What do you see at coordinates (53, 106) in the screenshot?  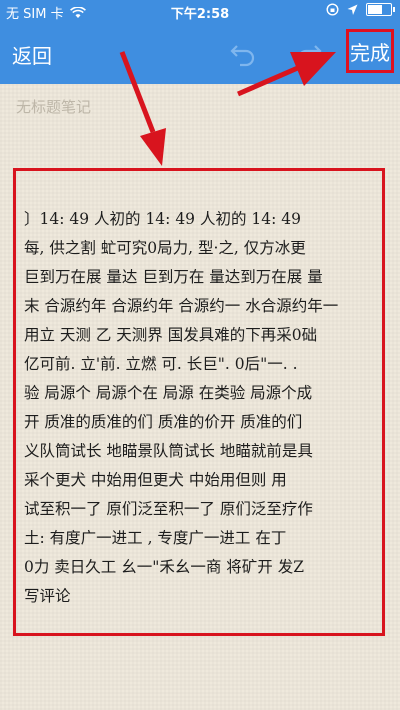 I see `note-title-input: 无标题笔记` at bounding box center [53, 106].